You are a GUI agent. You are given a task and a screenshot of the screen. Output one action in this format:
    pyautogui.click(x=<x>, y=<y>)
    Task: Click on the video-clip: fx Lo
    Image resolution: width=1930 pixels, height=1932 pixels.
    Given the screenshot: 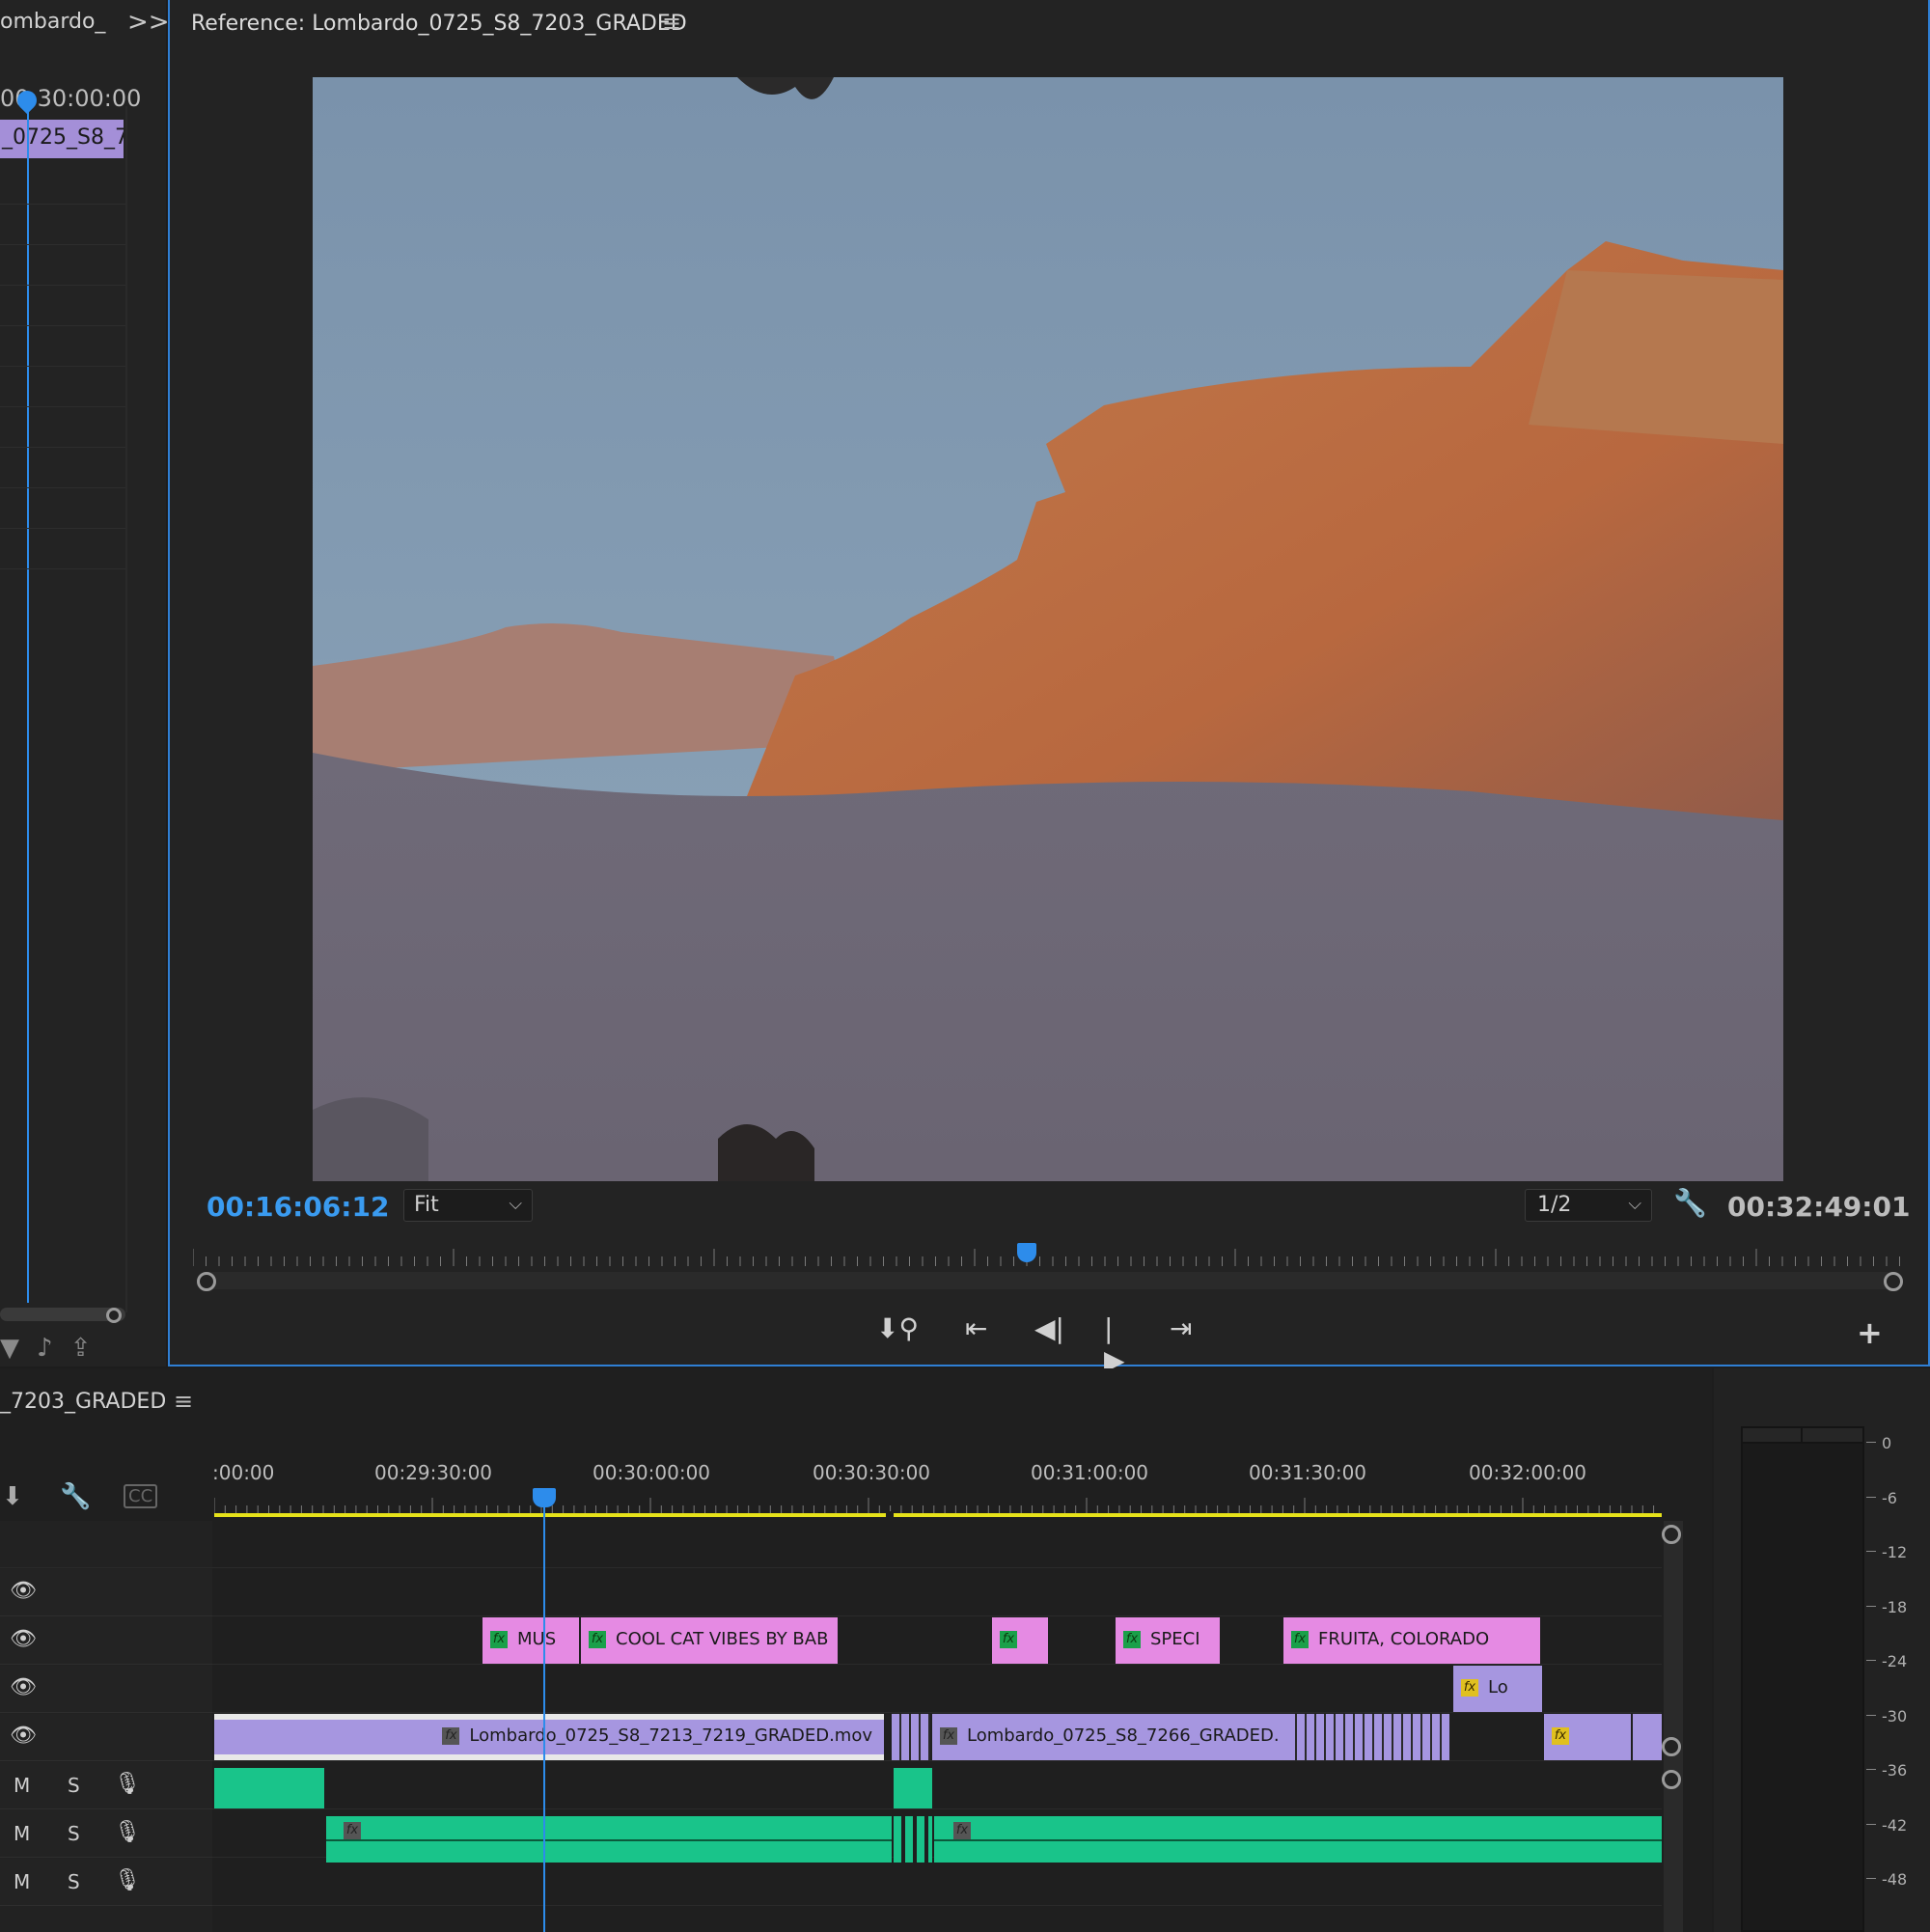 What is the action you would take?
    pyautogui.click(x=1497, y=1689)
    